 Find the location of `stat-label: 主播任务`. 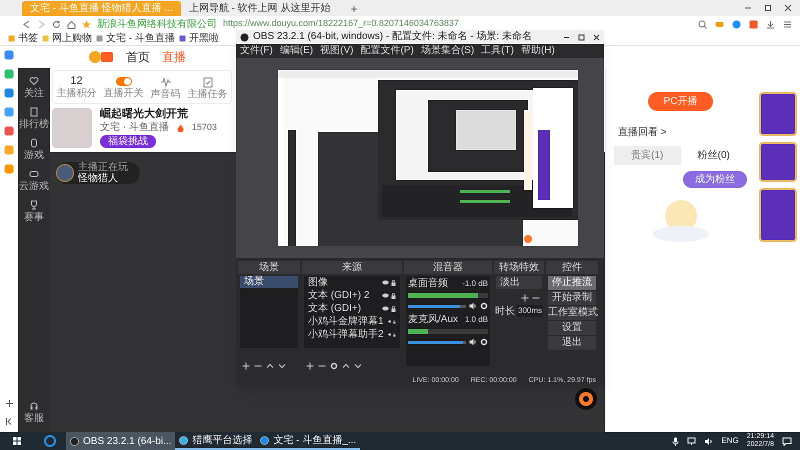

stat-label: 主播任务 is located at coordinates (208, 94).